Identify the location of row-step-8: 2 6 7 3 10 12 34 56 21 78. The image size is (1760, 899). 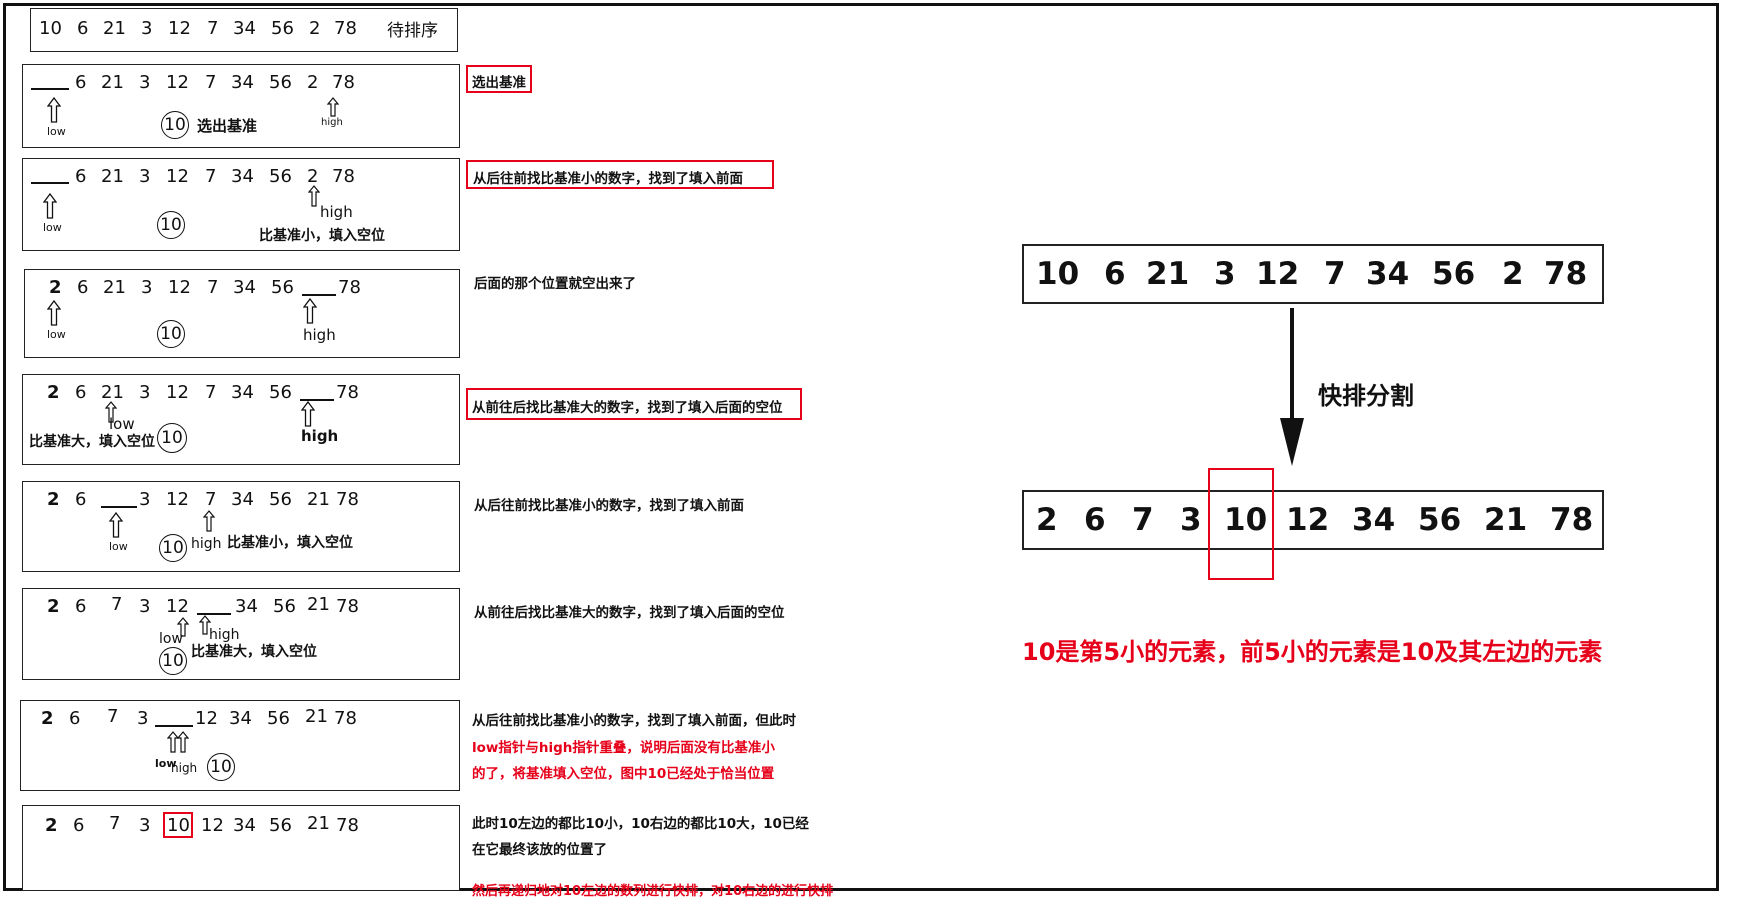
(241, 848).